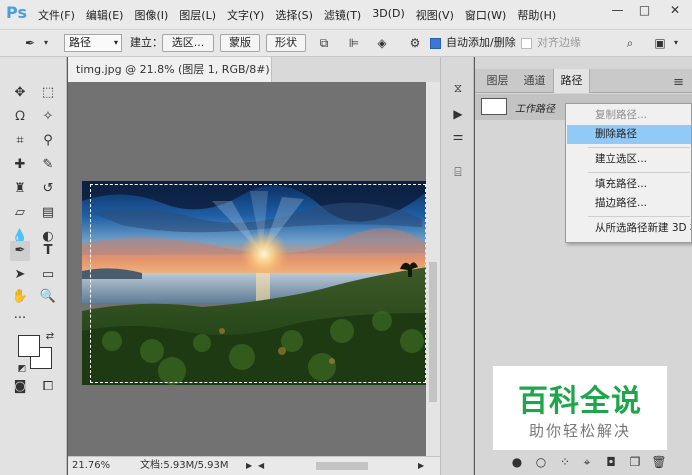  Describe the element at coordinates (354, 43) in the screenshot. I see `path-alignment-icon: ⊫` at that location.